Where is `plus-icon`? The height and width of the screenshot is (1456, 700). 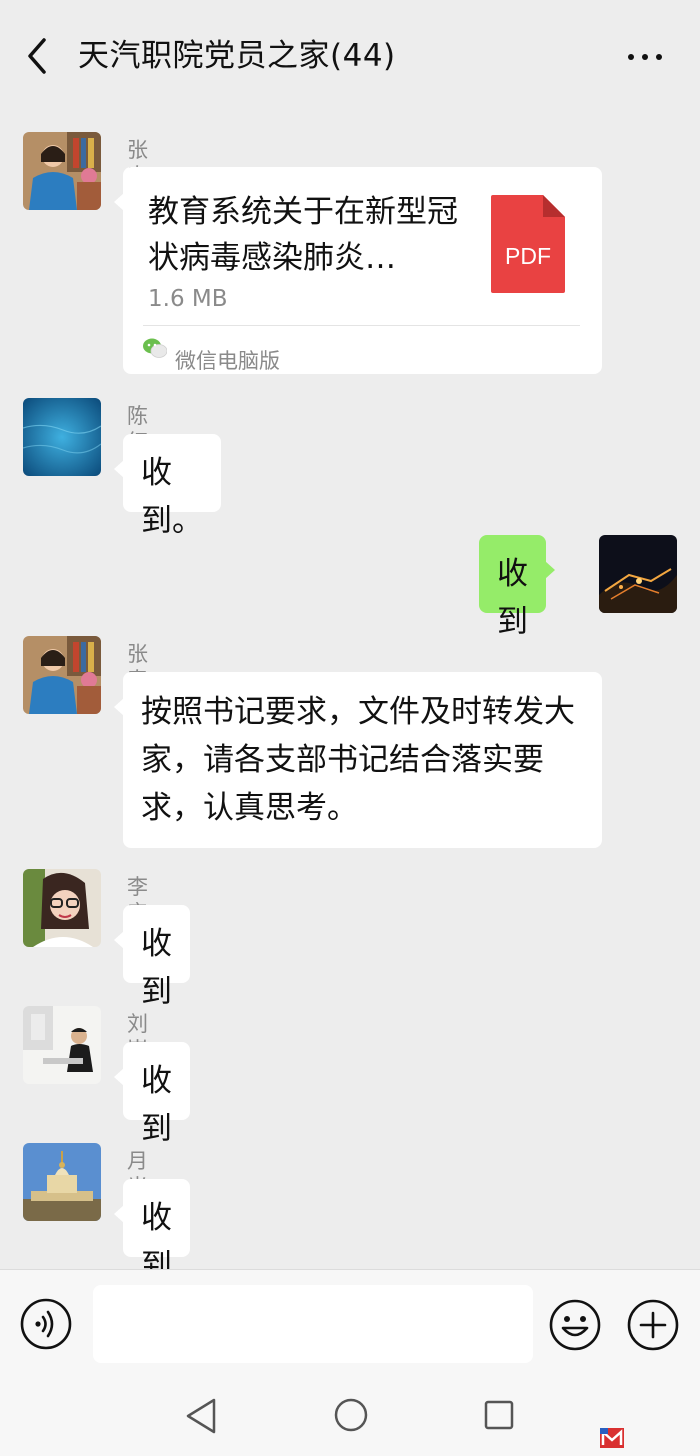 plus-icon is located at coordinates (653, 1325).